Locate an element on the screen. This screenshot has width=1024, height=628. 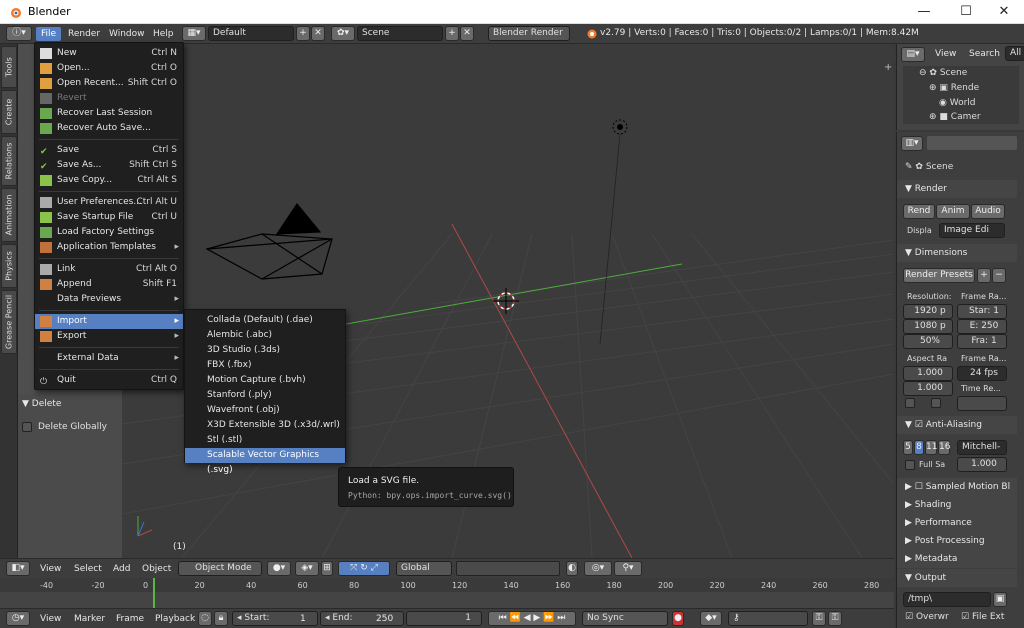
scene-add-button: + is located at coordinates (452, 33).